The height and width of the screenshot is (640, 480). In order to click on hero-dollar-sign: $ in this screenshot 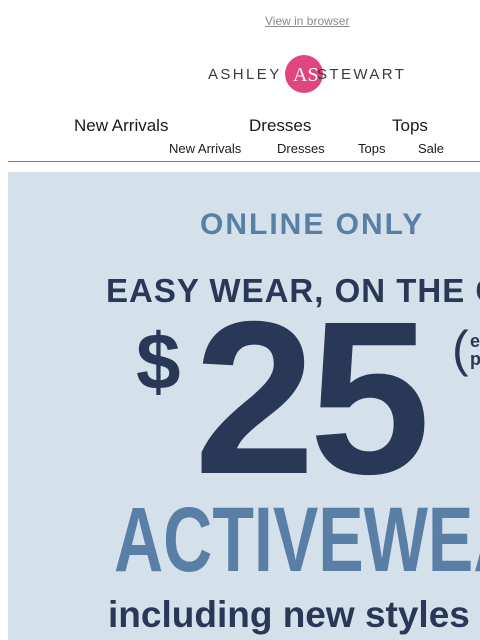, I will do `click(158, 361)`.